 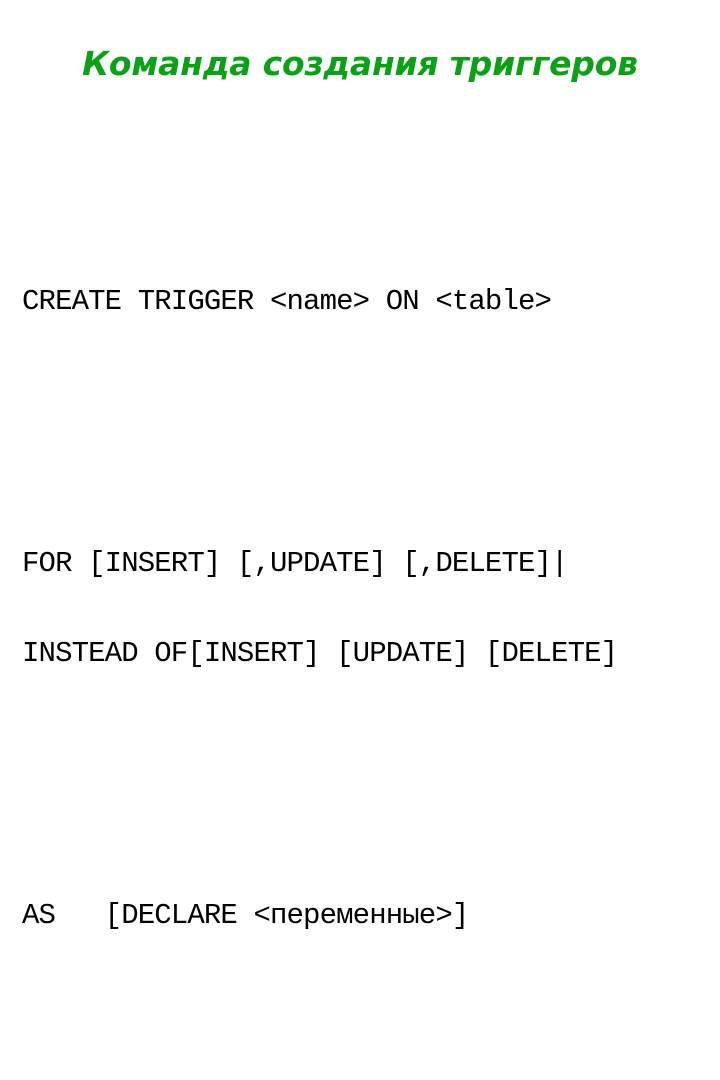 I want to click on code-line: FOR [INSERT] [,UPDATE] [,DELETE]|, so click(x=295, y=563).